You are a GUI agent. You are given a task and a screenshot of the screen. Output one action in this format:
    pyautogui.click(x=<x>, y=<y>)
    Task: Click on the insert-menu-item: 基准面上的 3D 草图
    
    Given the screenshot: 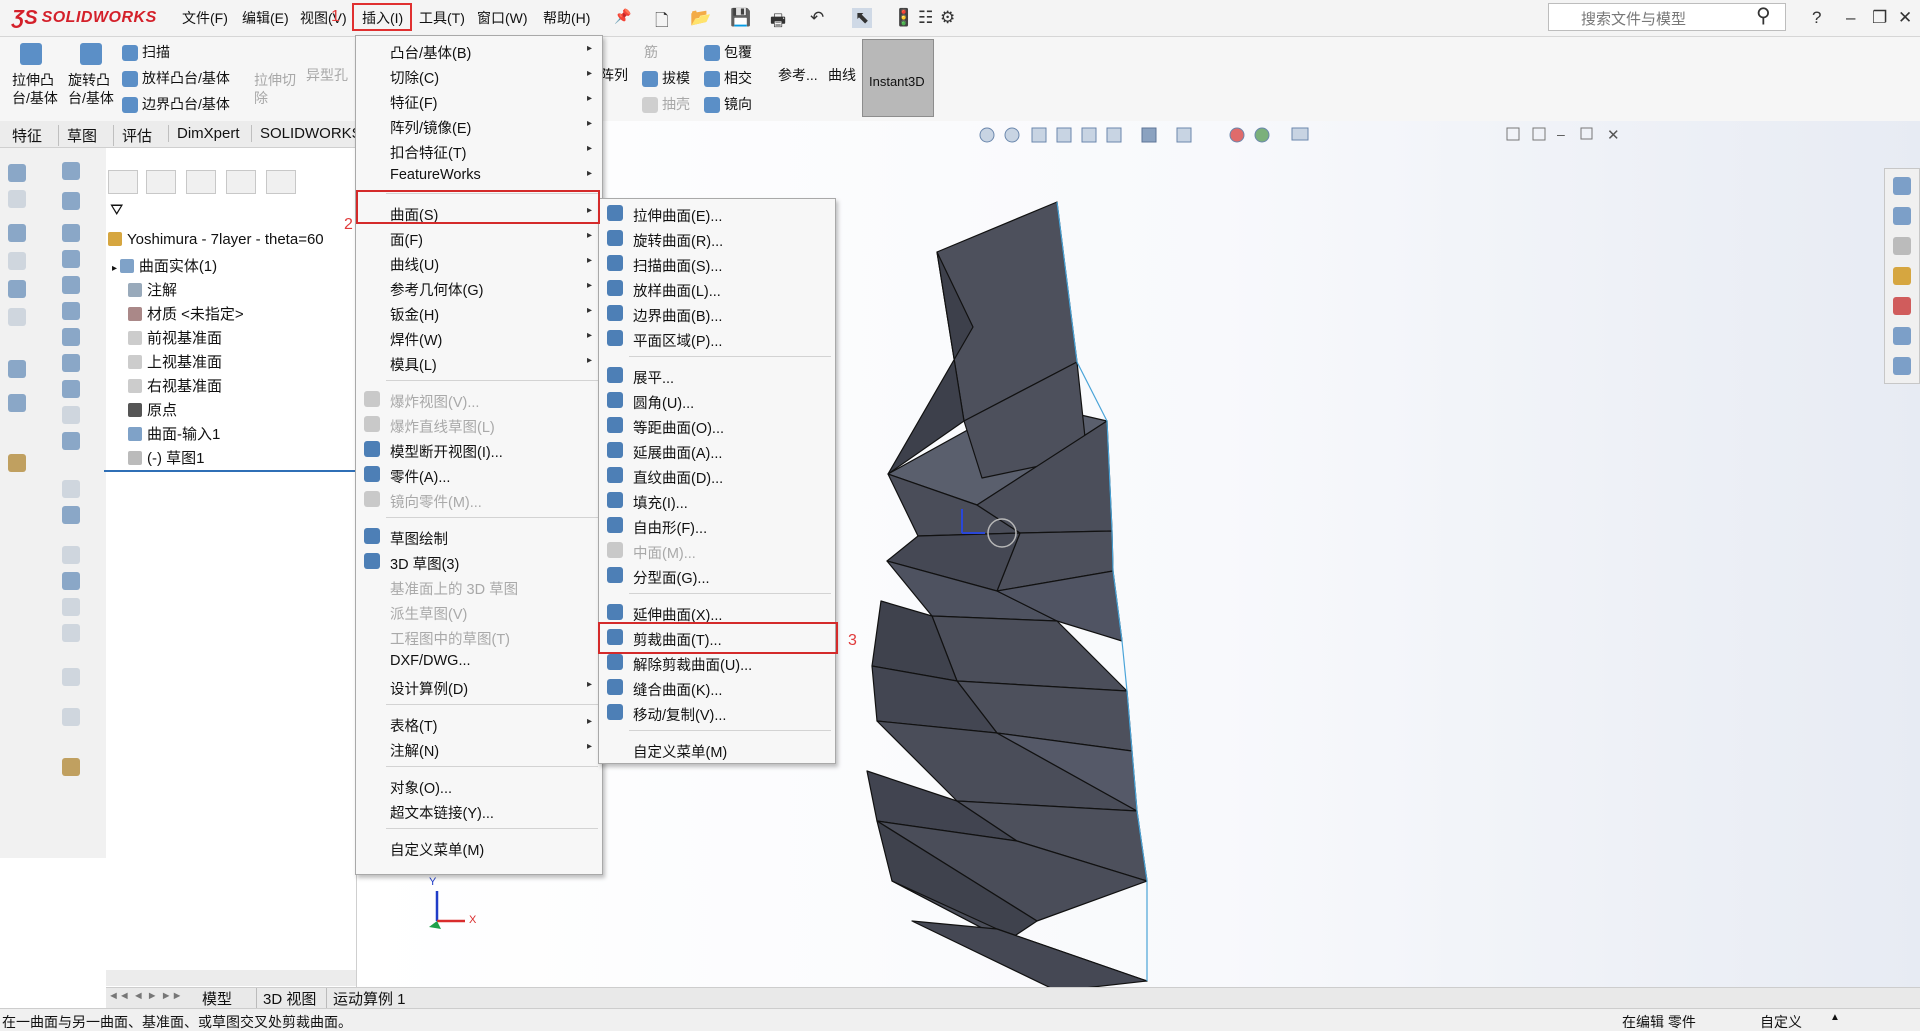 What is the action you would take?
    pyautogui.click(x=479, y=586)
    